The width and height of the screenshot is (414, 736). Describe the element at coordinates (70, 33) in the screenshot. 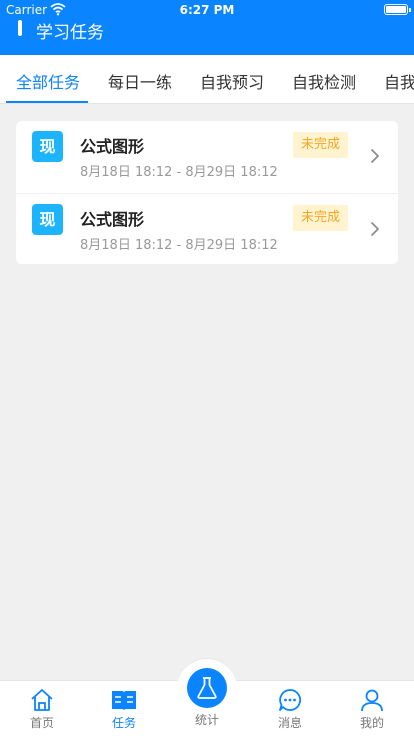

I see `page-title: 学习任务` at that location.